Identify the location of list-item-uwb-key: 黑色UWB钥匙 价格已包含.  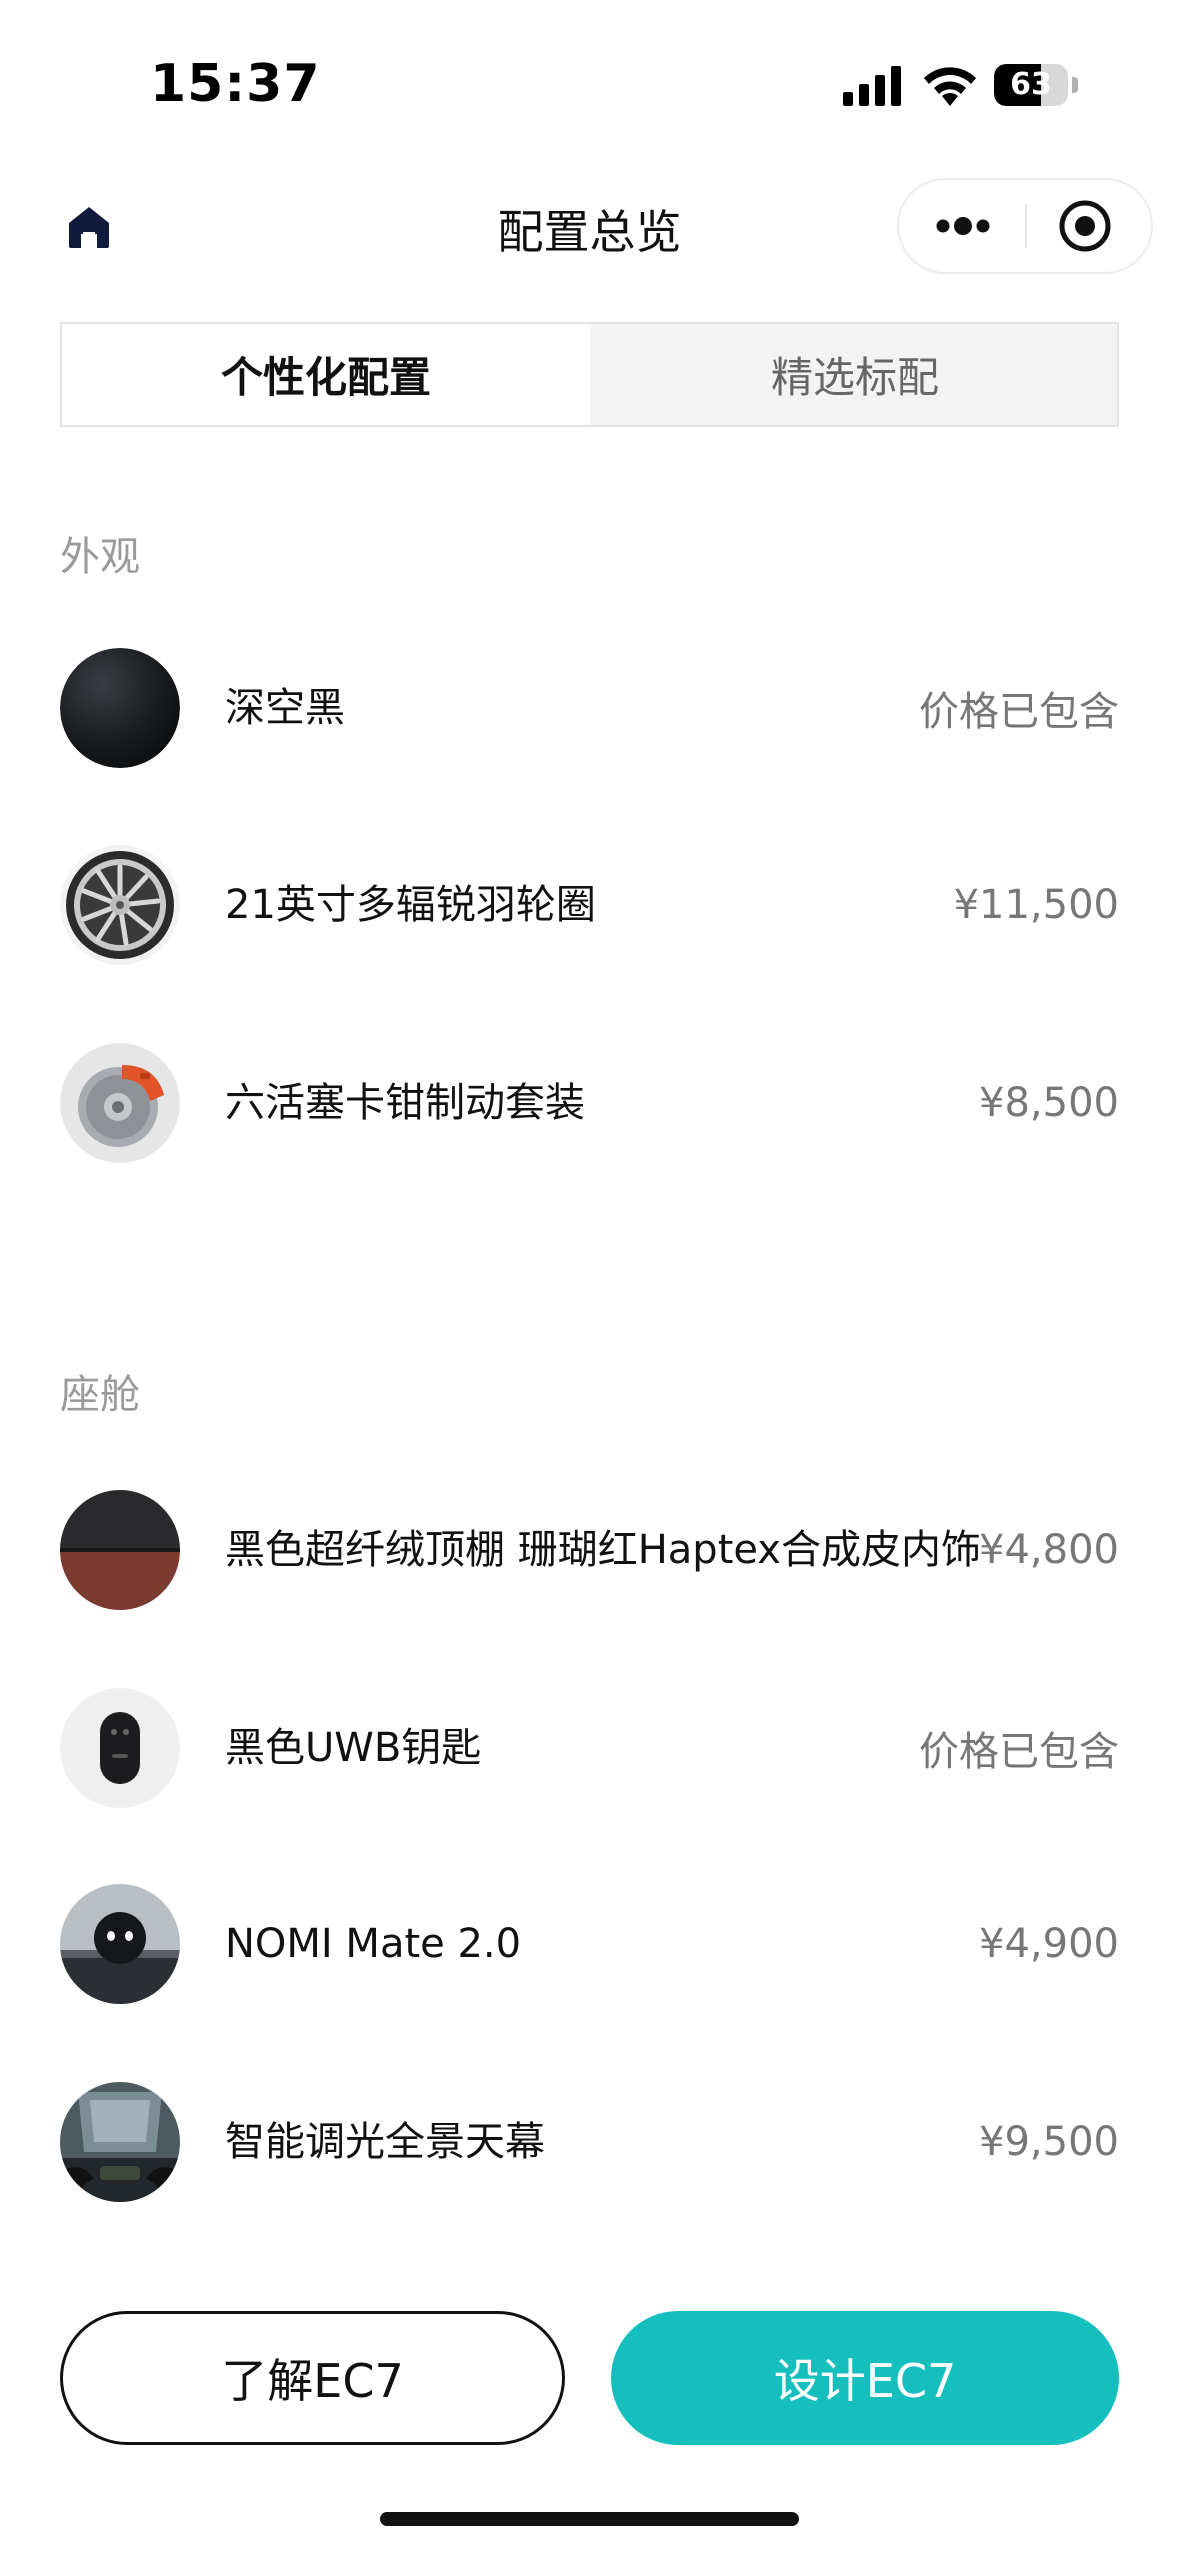
(589, 1748).